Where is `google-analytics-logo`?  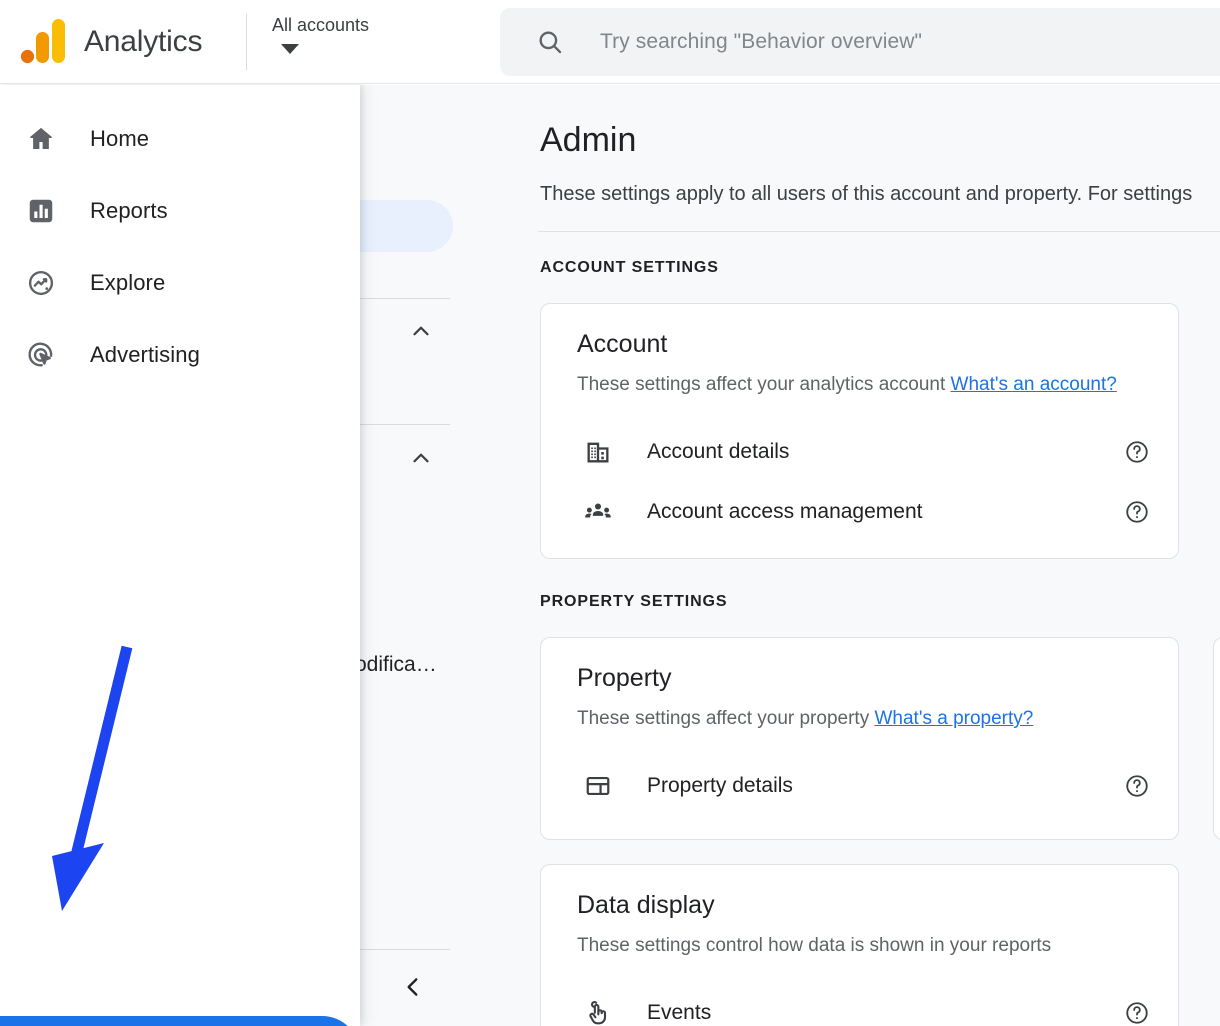 google-analytics-logo is located at coordinates (42, 41).